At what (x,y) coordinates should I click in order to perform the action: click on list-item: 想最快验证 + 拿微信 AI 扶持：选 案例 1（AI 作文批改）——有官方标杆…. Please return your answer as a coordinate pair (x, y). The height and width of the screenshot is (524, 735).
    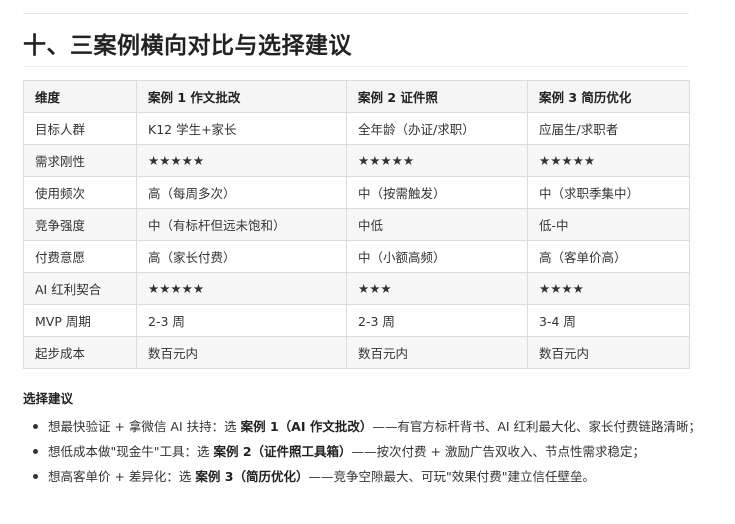
    Looking at the image, I should click on (363, 426).